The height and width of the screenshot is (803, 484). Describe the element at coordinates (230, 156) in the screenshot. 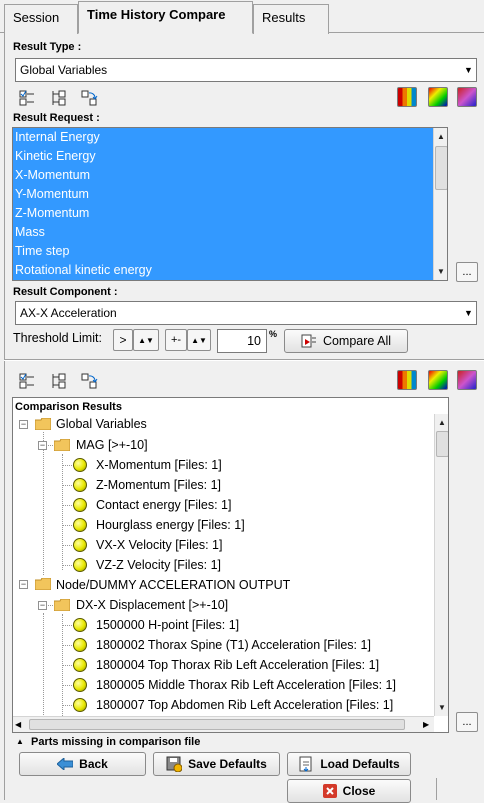

I see `list-item: Kinetic Energy` at that location.